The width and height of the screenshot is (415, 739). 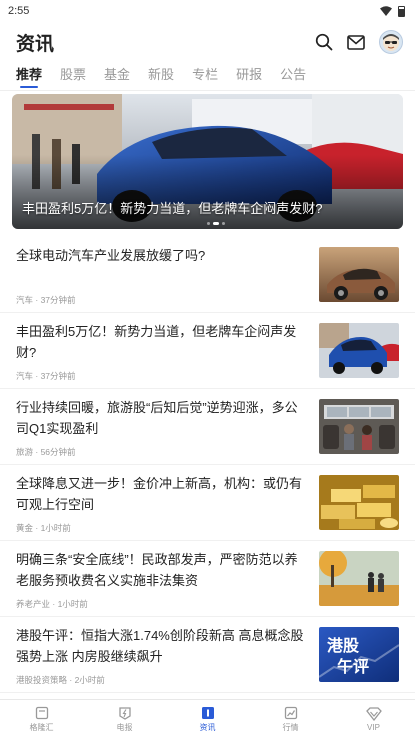 I want to click on banner-pagination, so click(x=216, y=223).